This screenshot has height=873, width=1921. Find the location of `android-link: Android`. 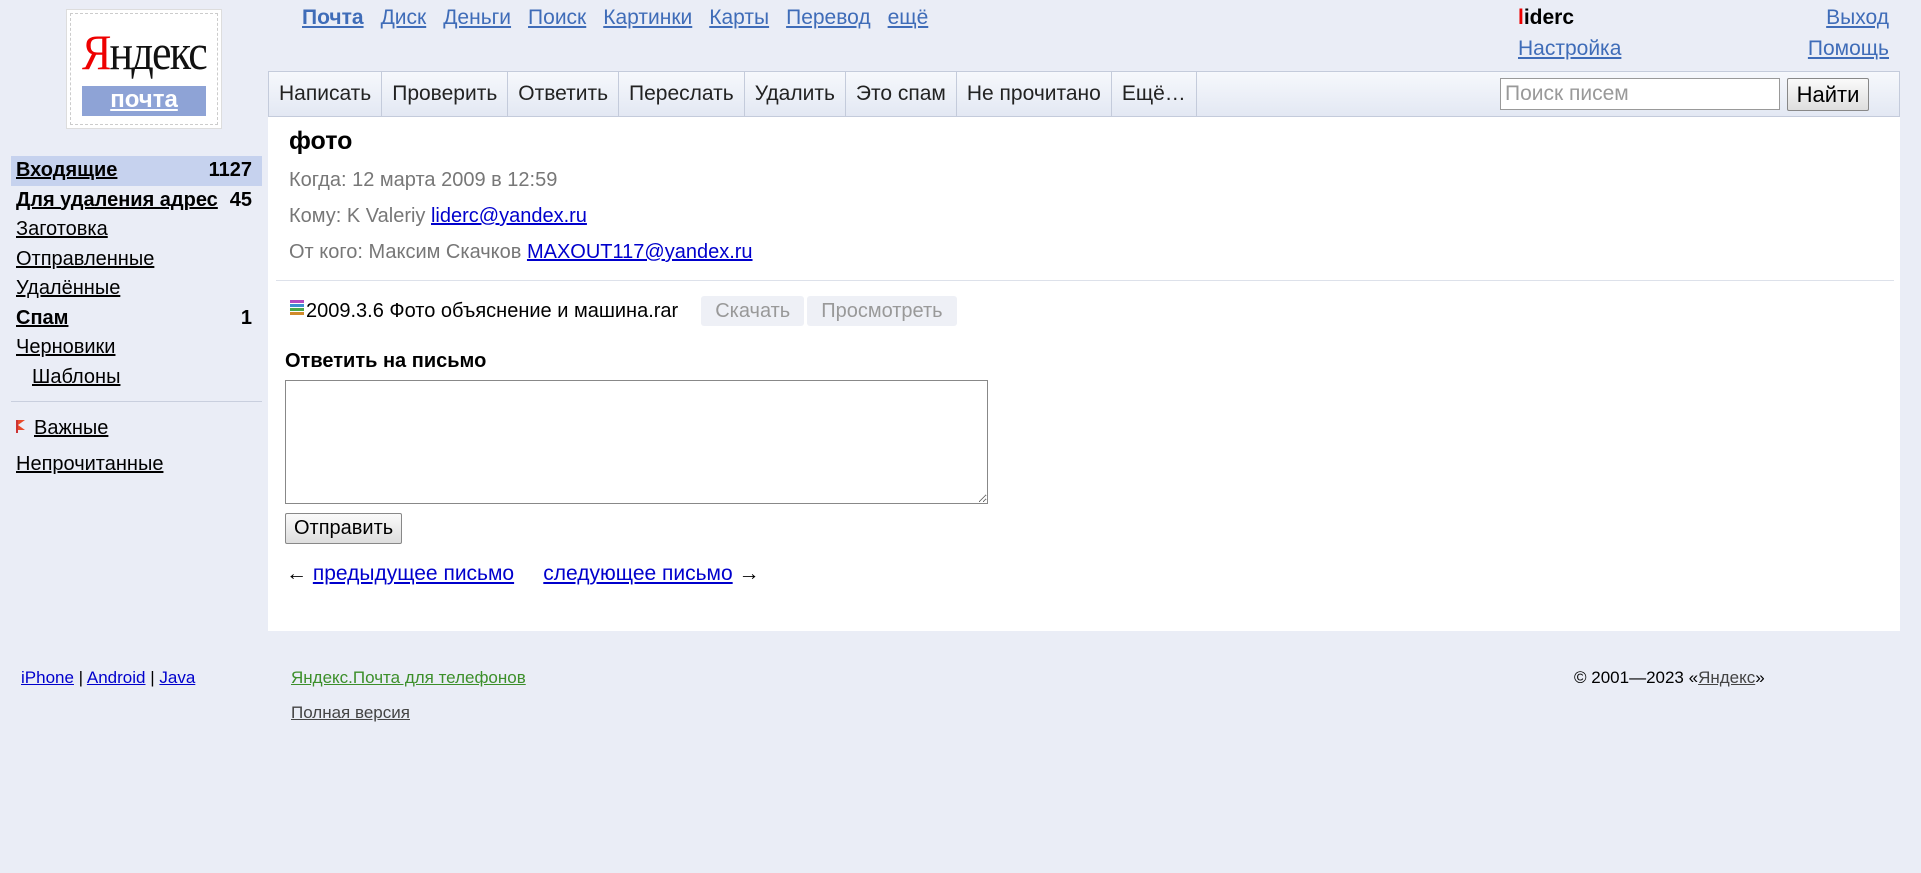

android-link: Android is located at coordinates (116, 677).